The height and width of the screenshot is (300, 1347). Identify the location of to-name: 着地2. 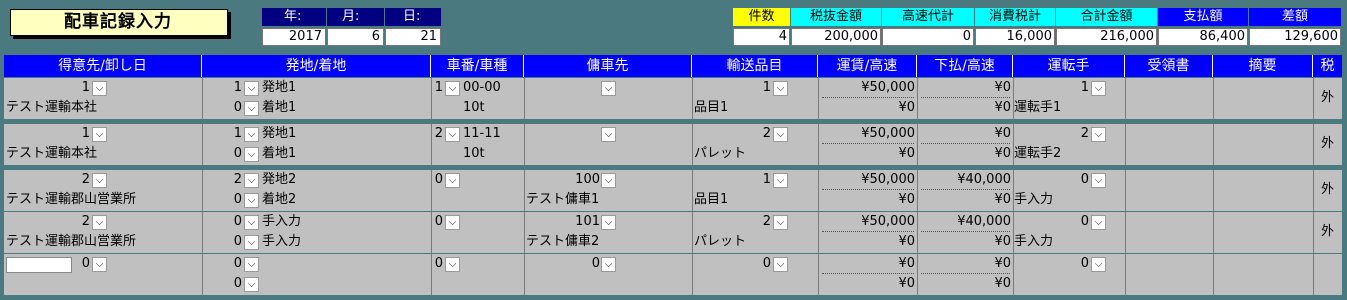
(279, 199).